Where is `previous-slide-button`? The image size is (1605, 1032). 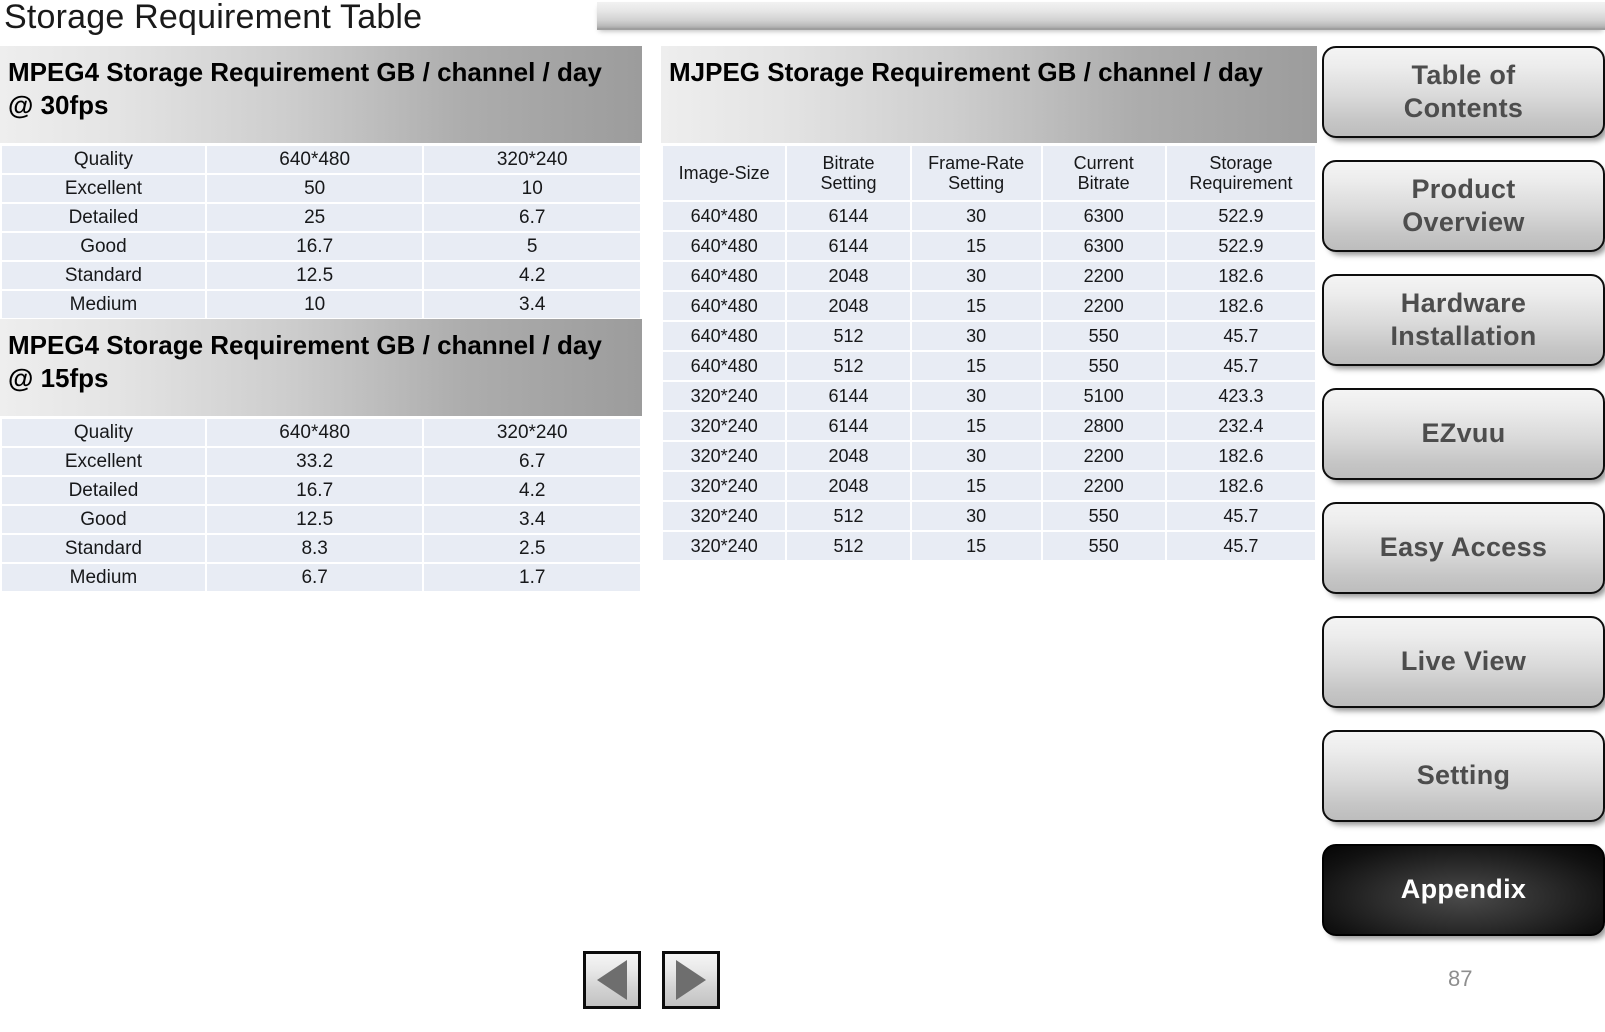 previous-slide-button is located at coordinates (612, 980).